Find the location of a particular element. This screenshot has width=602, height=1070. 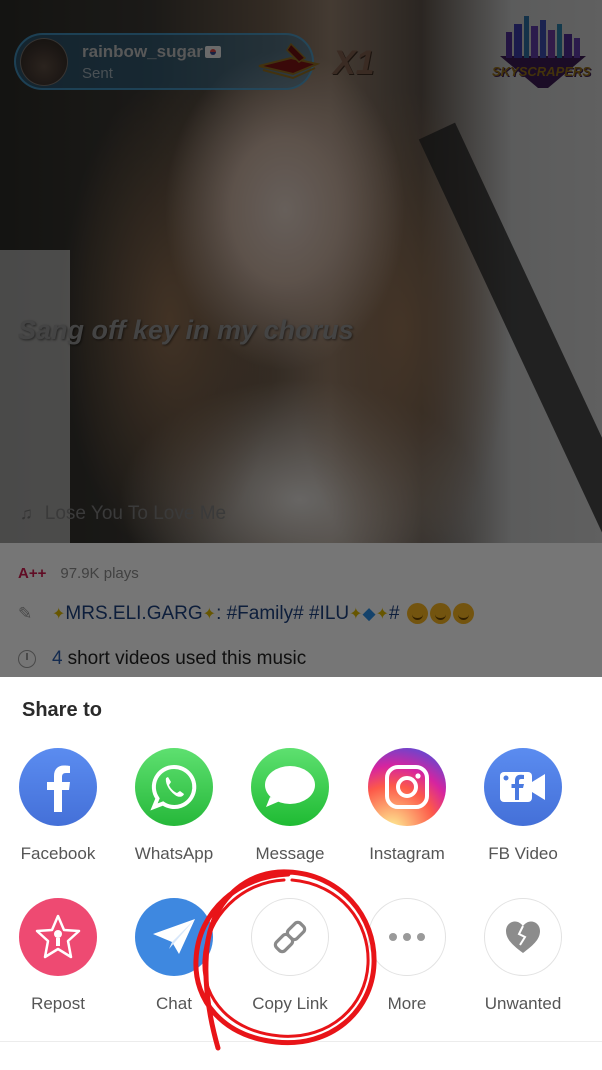

share-instagram-button: Instagram is located at coordinates (407, 806).